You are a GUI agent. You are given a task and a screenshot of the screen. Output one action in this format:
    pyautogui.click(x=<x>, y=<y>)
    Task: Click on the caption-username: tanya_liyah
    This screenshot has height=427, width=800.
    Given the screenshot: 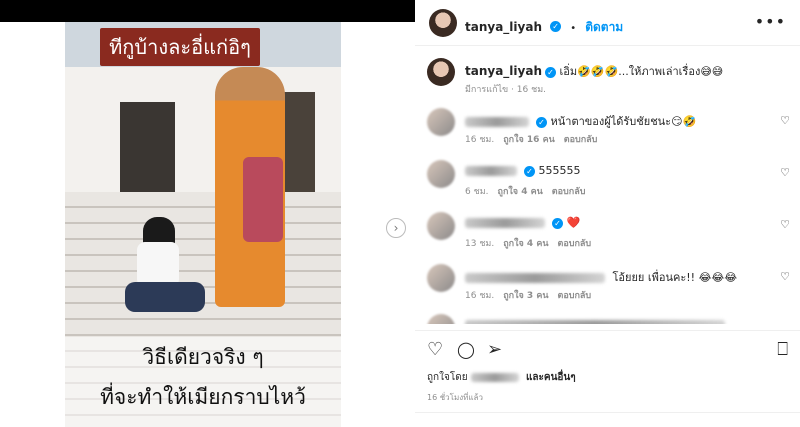 What is the action you would take?
    pyautogui.click(x=503, y=71)
    